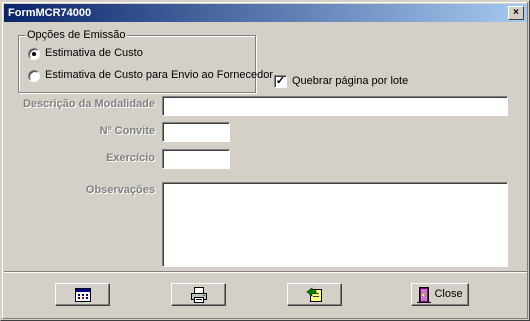 The height and width of the screenshot is (321, 530). What do you see at coordinates (34, 75) in the screenshot?
I see `radio-button-unchecked` at bounding box center [34, 75].